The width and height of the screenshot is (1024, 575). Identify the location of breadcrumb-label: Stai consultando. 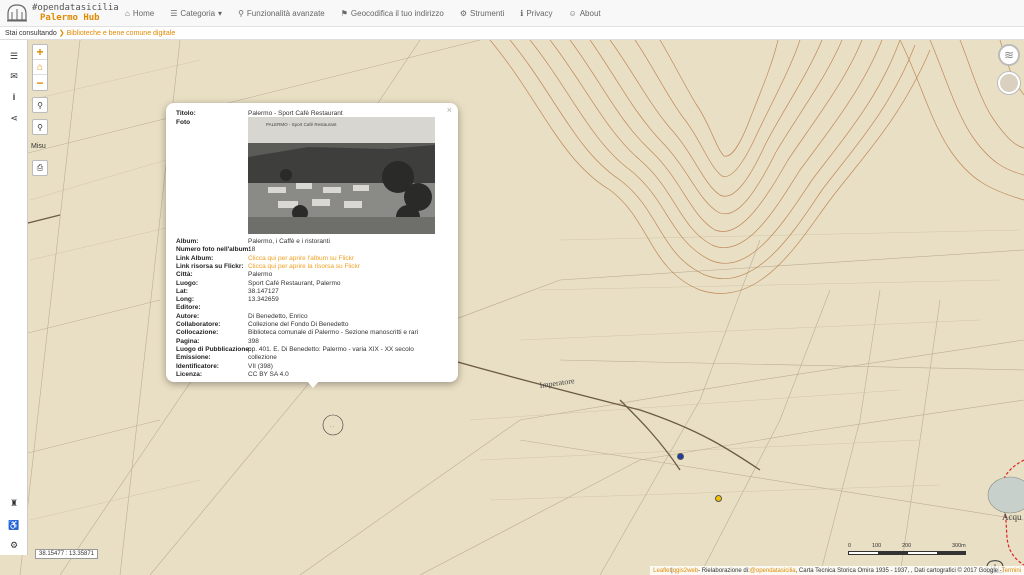
(31, 33).